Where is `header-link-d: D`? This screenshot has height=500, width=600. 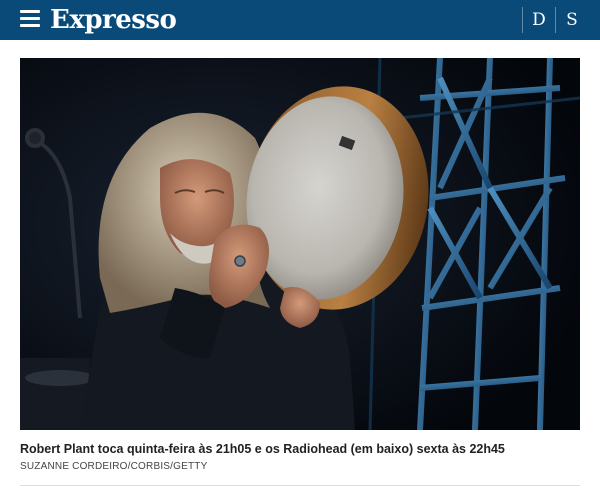 header-link-d: D is located at coordinates (538, 20).